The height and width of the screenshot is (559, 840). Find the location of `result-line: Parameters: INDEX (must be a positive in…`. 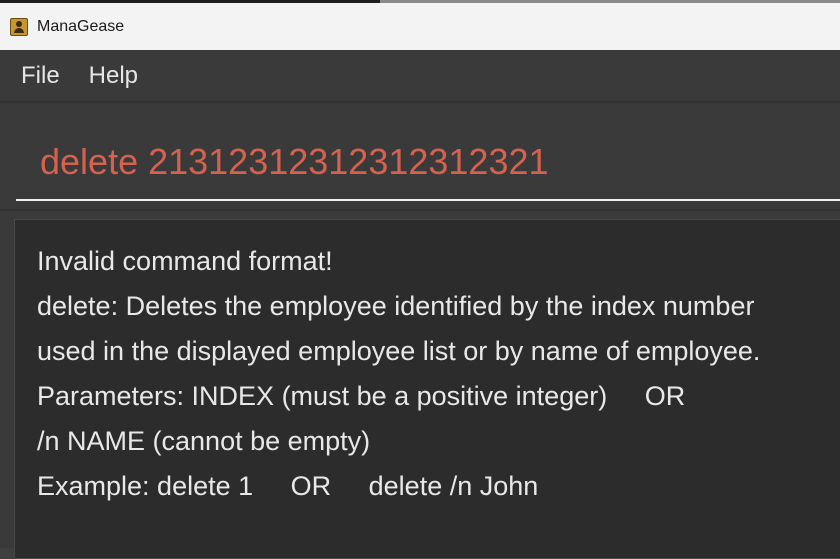

result-line: Parameters: INDEX (must be a positive in… is located at coordinates (361, 396).